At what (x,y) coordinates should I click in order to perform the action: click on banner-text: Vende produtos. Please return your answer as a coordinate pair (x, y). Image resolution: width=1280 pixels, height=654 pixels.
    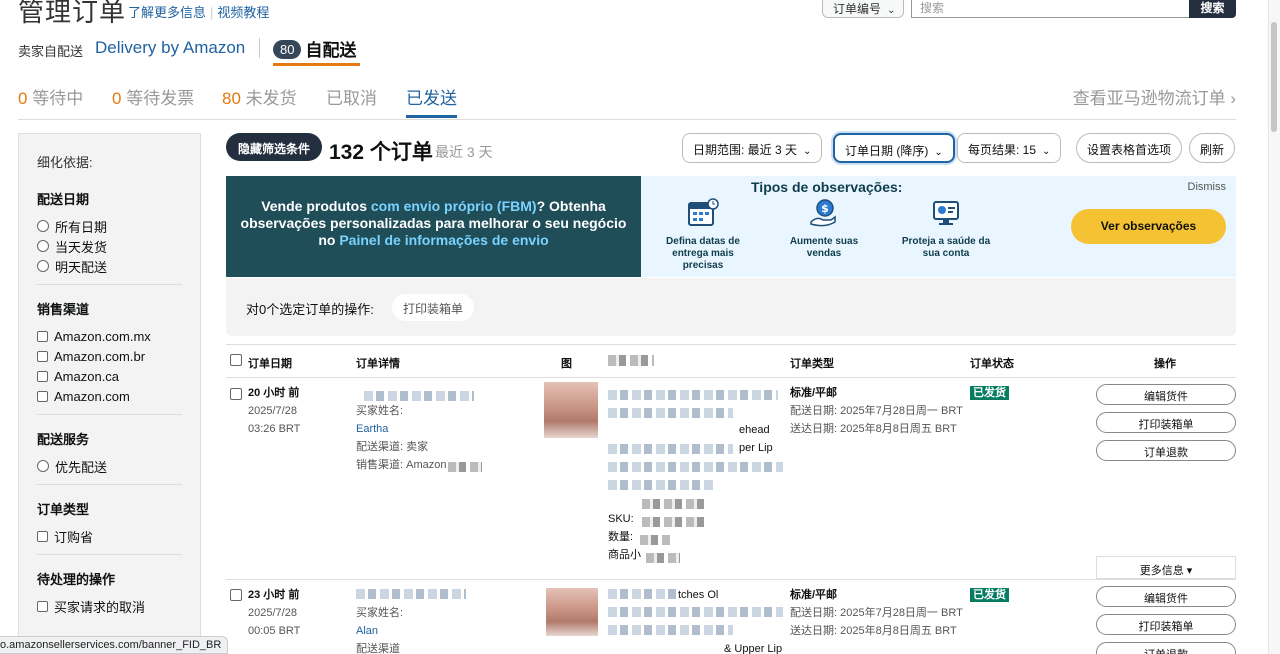
    Looking at the image, I should click on (316, 206).